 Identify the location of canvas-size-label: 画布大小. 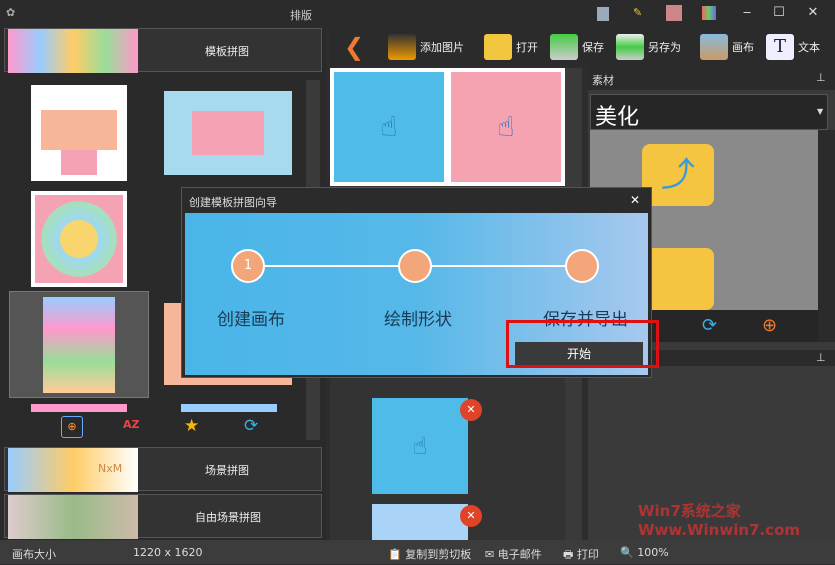
(34, 554).